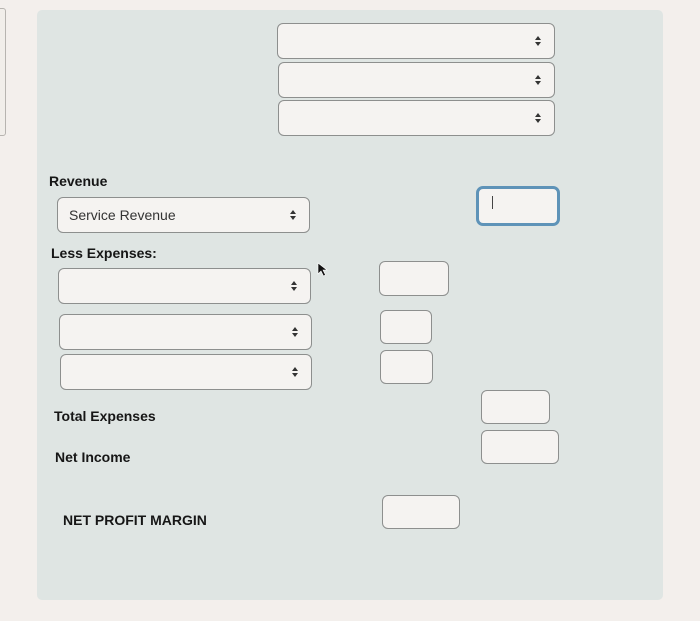 The image size is (700, 621). What do you see at coordinates (93, 457) in the screenshot?
I see `net-income-label: Net Income` at bounding box center [93, 457].